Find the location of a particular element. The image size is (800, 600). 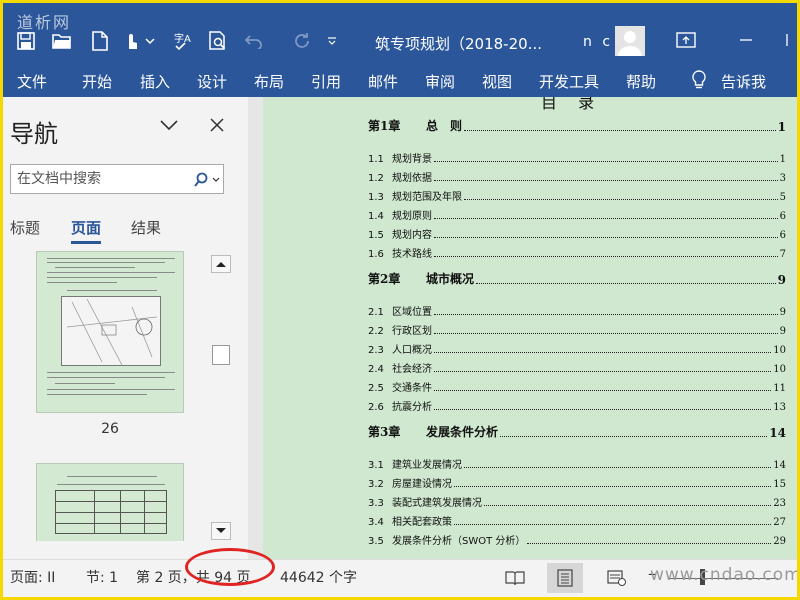

toc-entry-page: 3 is located at coordinates (782, 178).